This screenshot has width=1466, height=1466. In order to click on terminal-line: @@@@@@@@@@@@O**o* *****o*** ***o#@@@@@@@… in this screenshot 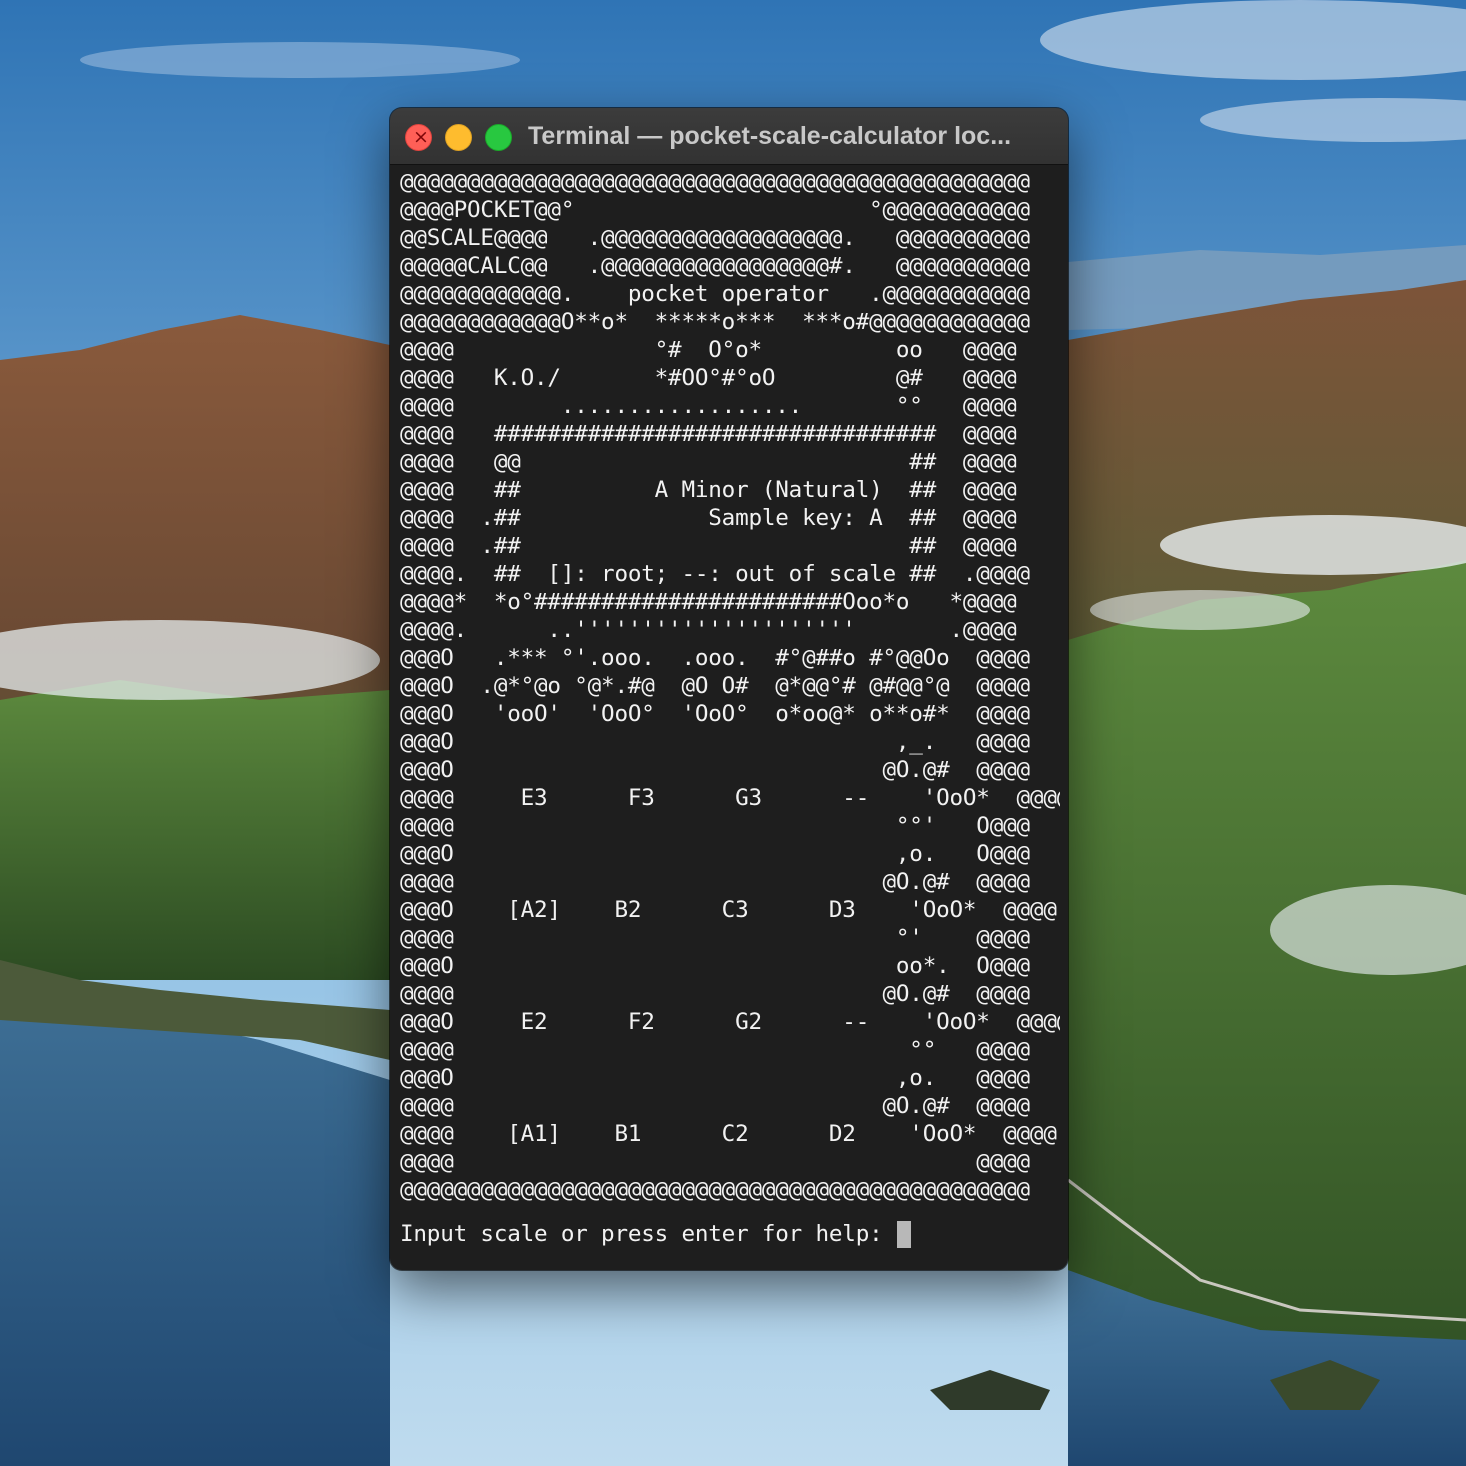, I will do `click(715, 322)`.